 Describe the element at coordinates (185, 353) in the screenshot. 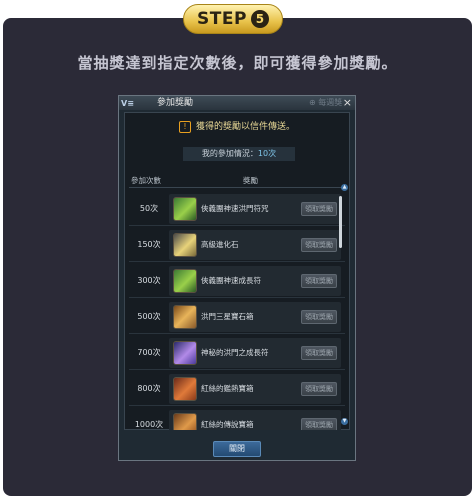

I see `mystic-talisman-icon` at that location.